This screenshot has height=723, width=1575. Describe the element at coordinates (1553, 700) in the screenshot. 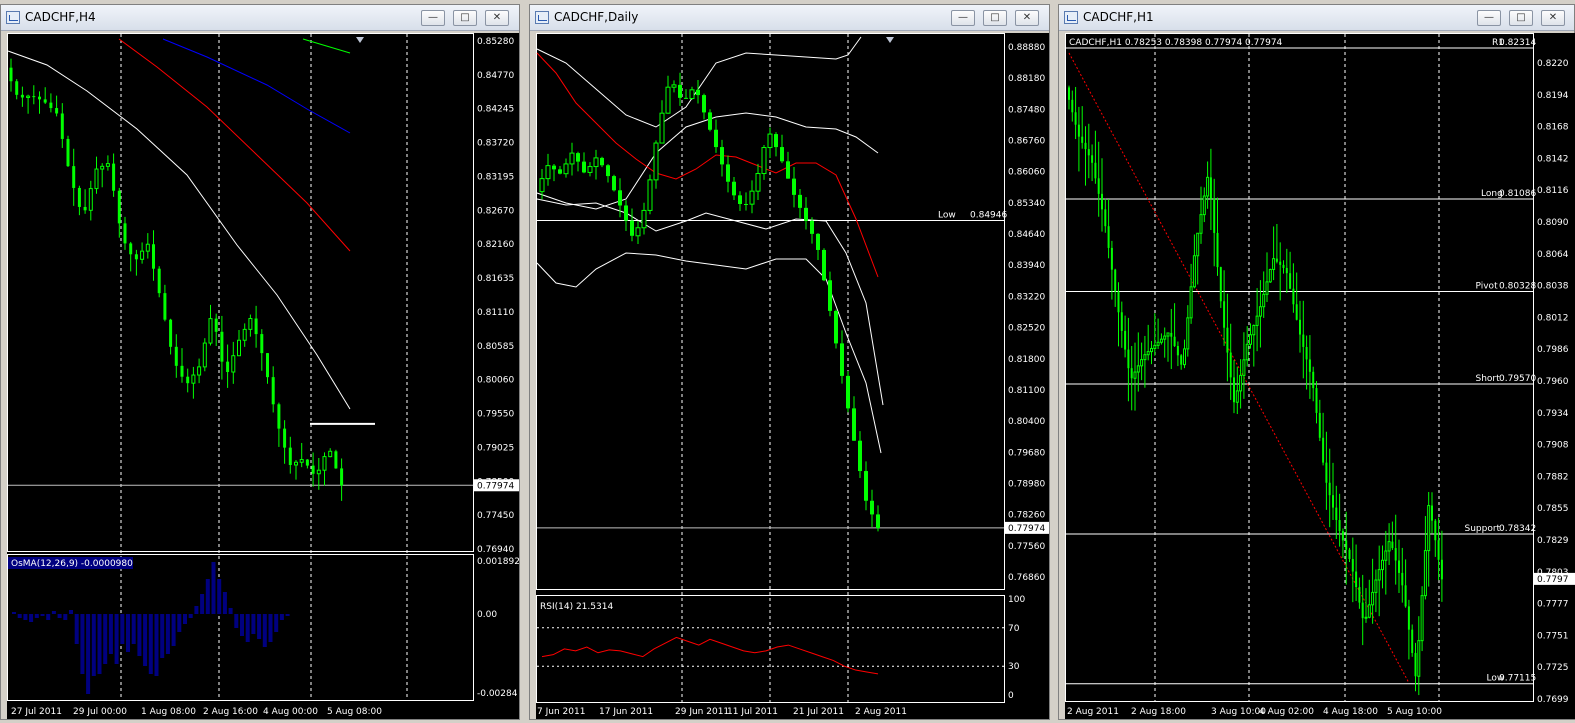

I see `price-axis-label: 0.7699` at that location.